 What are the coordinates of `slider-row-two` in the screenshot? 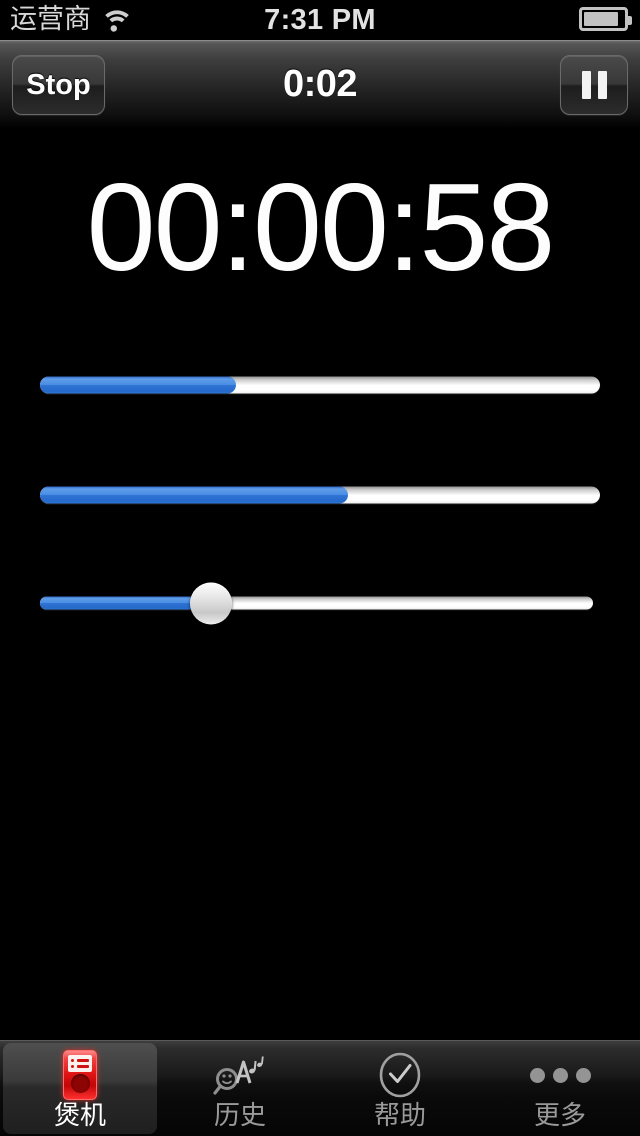 It's located at (320, 495).